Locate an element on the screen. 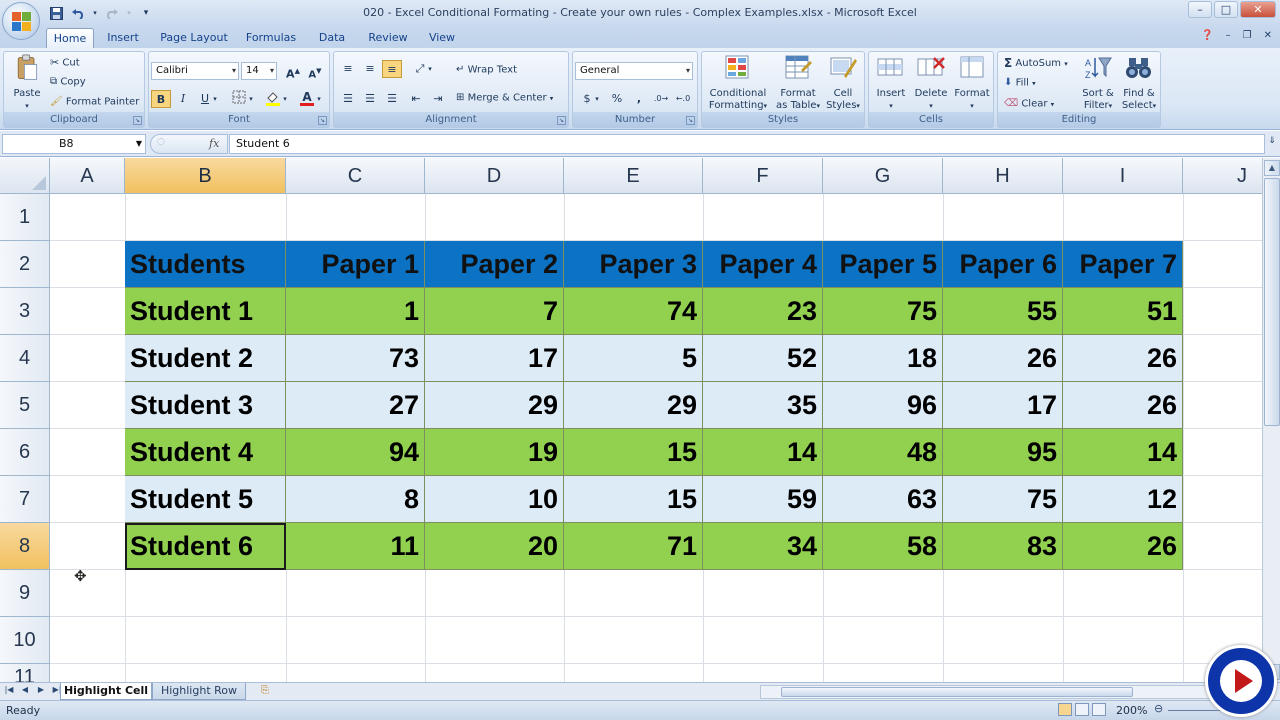  conditional-formatting-dropdown-icon: ▾ is located at coordinates (766, 106).